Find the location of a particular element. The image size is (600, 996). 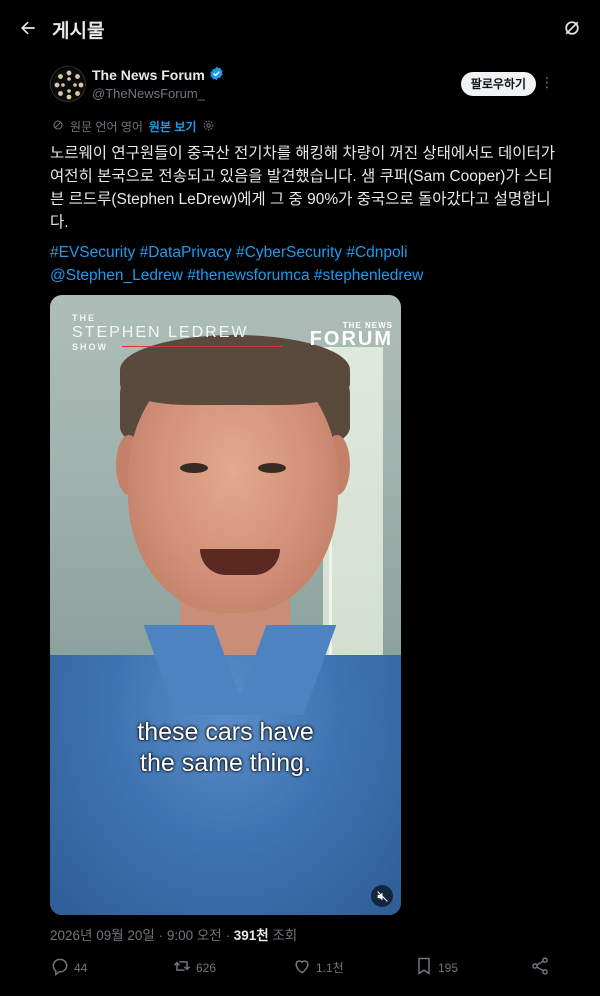

like-count: 1.1천 is located at coordinates (330, 968).